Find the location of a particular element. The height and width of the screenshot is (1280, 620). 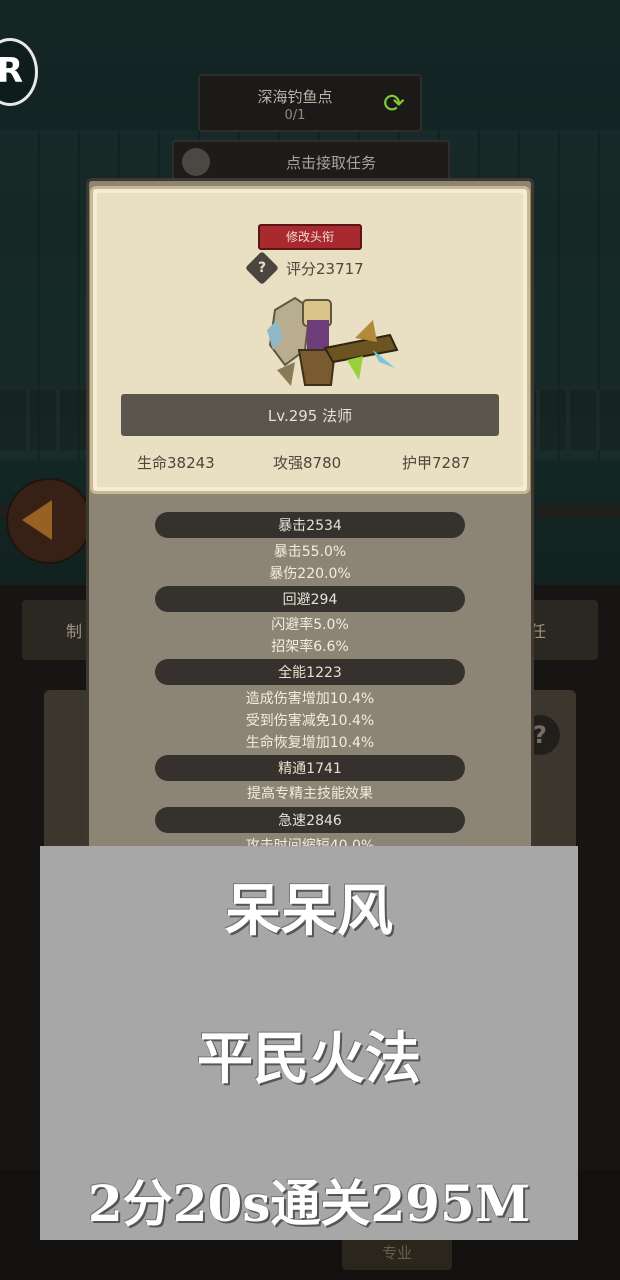

level-class-banner: Lv.295 法师 is located at coordinates (310, 415).